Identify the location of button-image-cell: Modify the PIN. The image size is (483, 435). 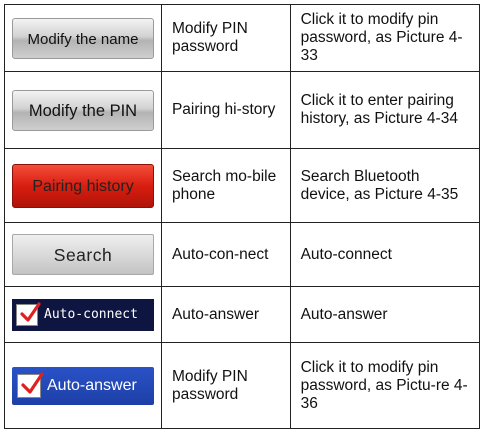
(83, 110).